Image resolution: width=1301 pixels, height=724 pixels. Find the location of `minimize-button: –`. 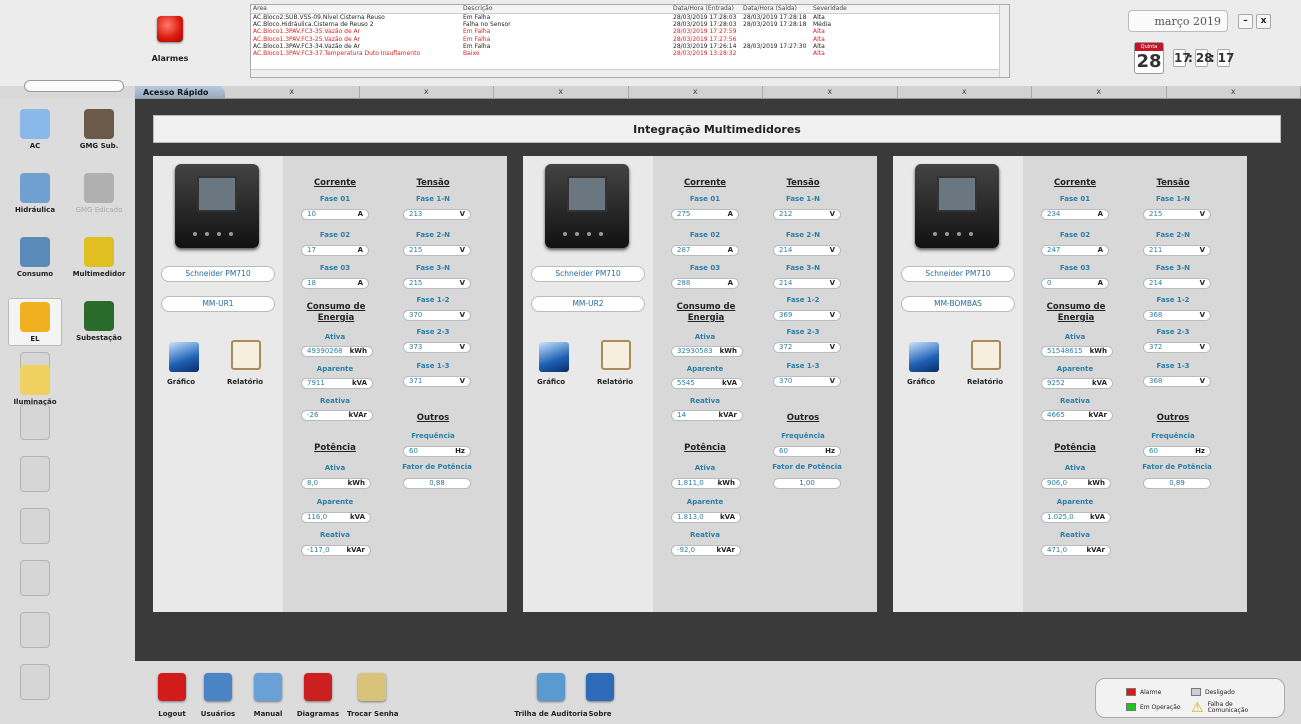

minimize-button: – is located at coordinates (1245, 21).